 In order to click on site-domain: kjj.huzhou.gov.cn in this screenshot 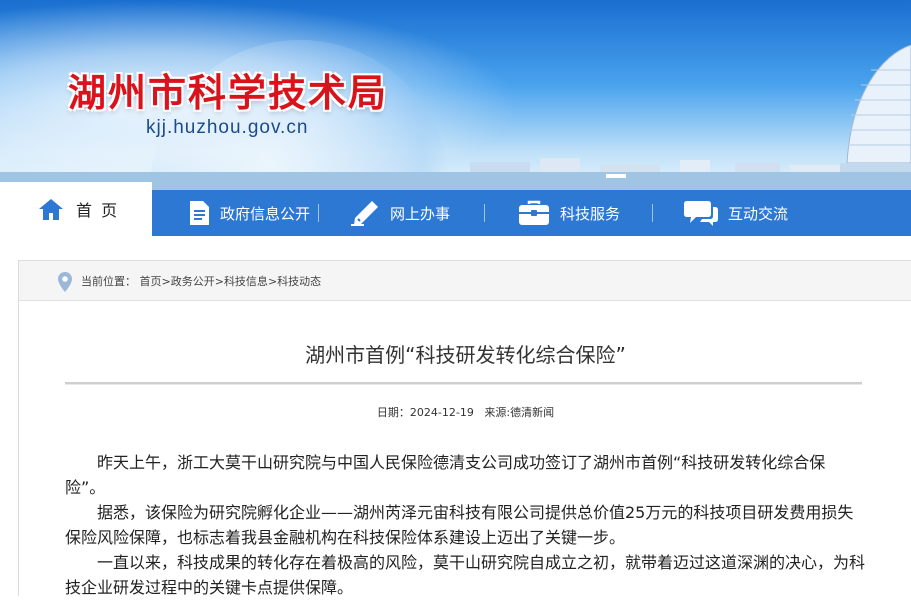, I will do `click(227, 127)`.